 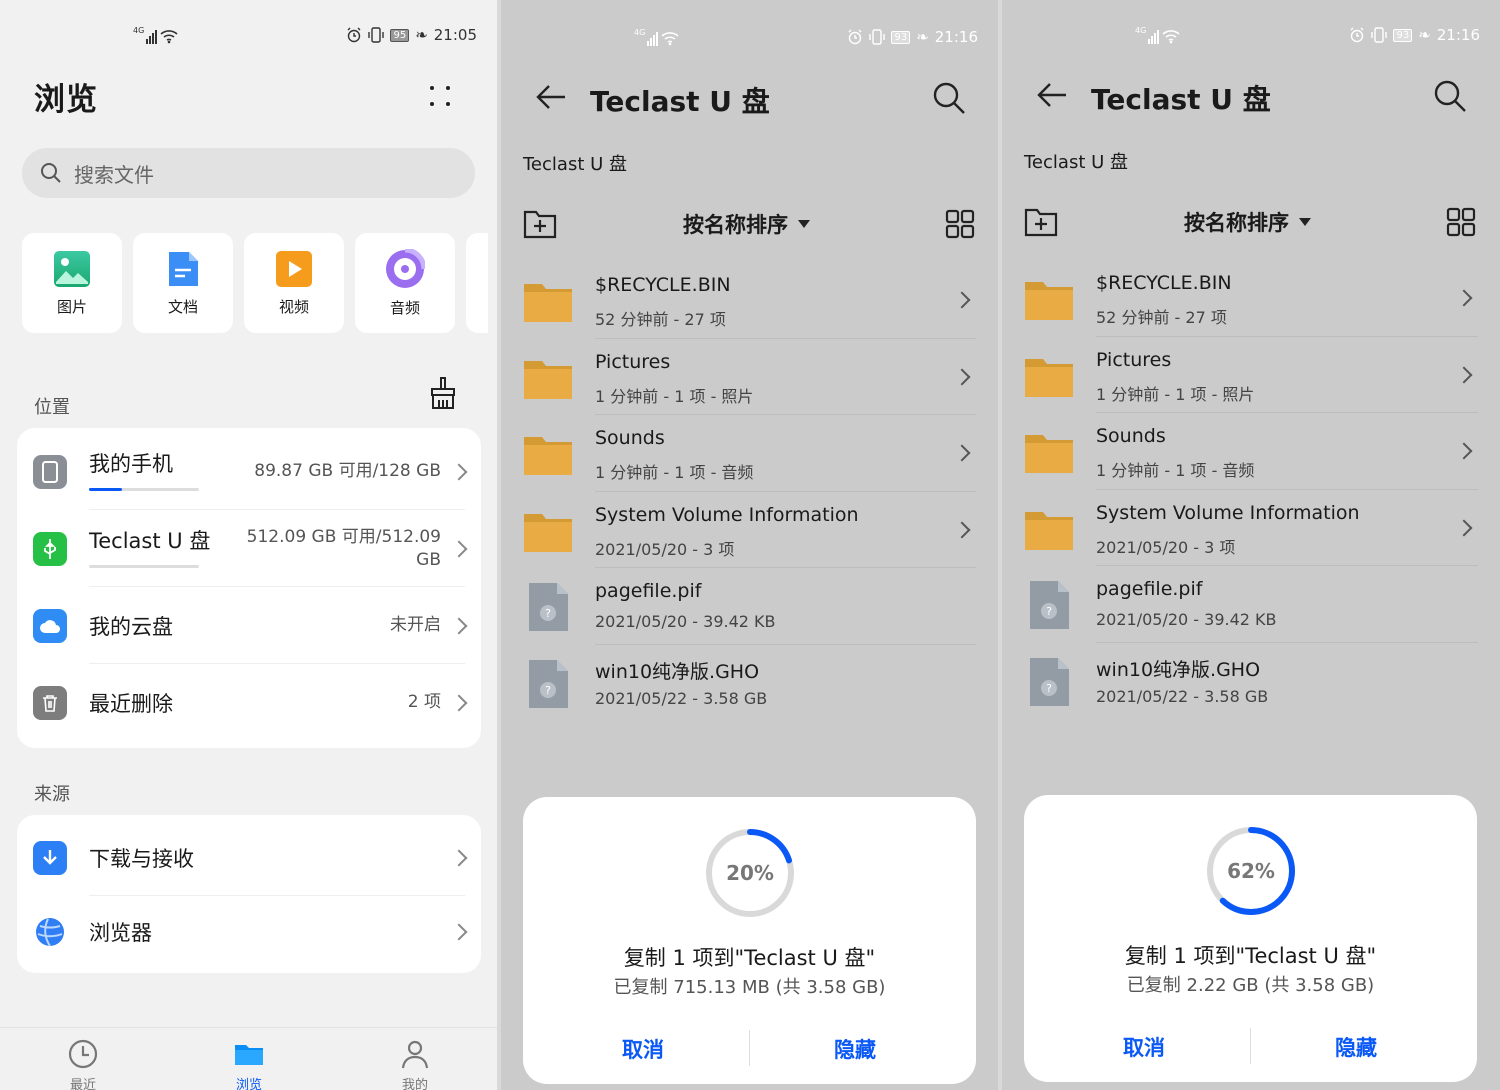 I want to click on network-type: 4G, so click(x=640, y=32).